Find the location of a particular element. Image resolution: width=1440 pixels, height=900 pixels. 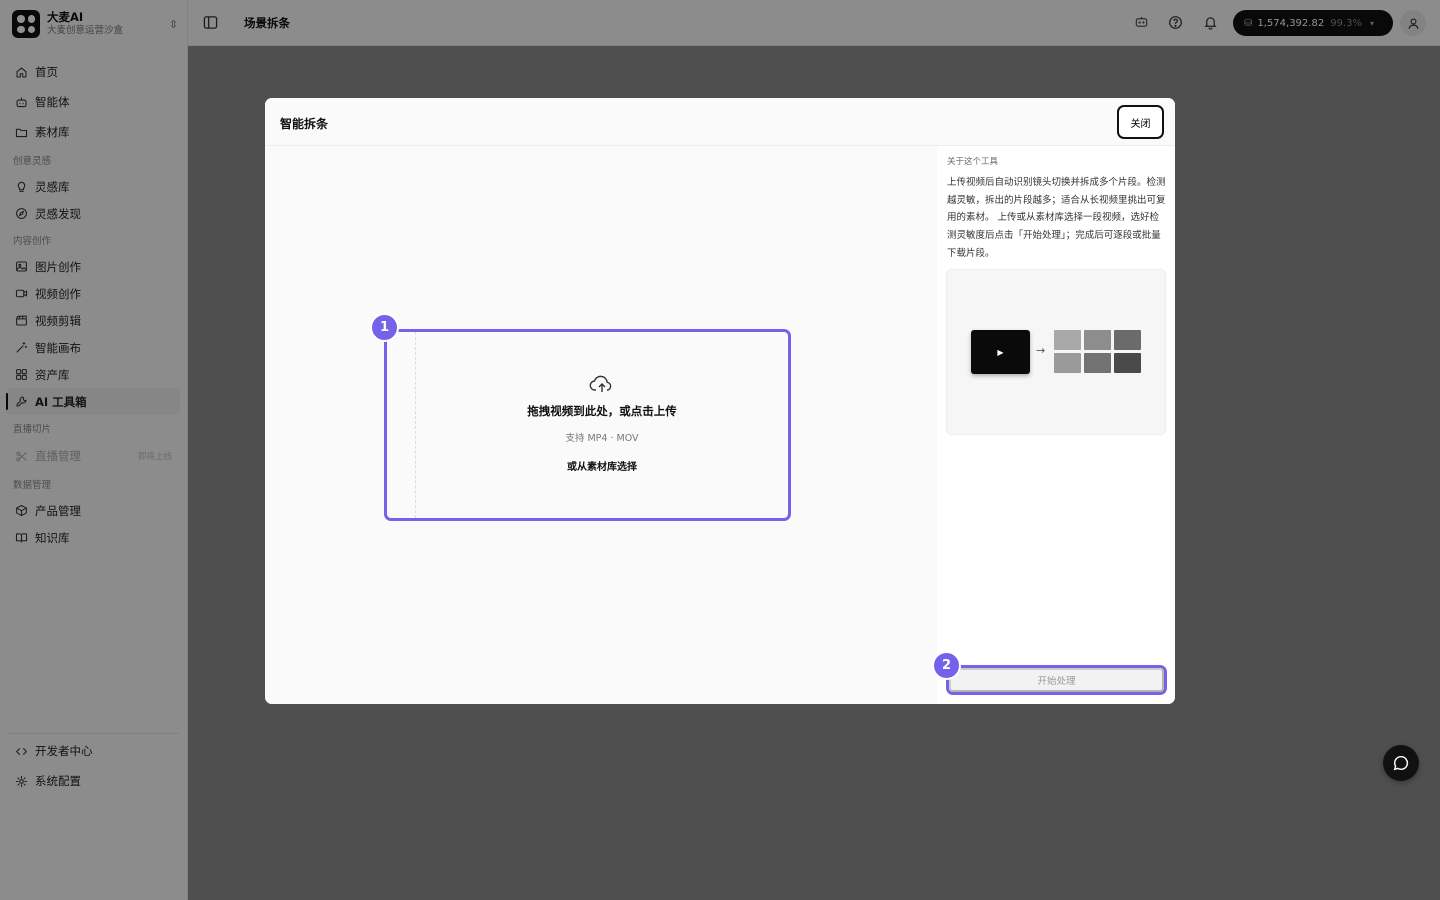

about-label: 关于这个工具 is located at coordinates (973, 162).